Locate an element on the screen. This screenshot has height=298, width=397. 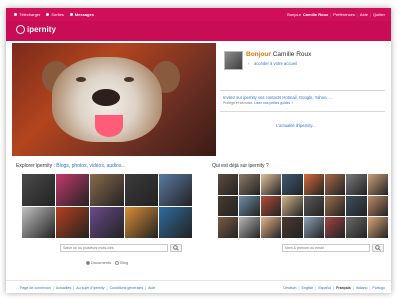
dog-eye-right is located at coordinates (129, 79).